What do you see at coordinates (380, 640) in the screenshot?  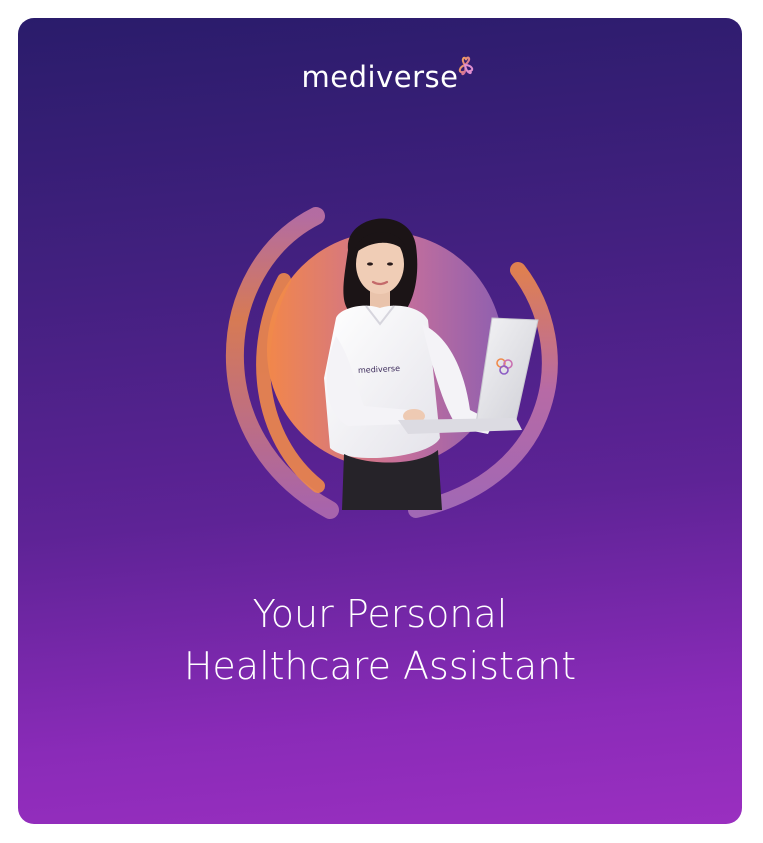 I see `headline: Your Personal Healthcare Assistant` at bounding box center [380, 640].